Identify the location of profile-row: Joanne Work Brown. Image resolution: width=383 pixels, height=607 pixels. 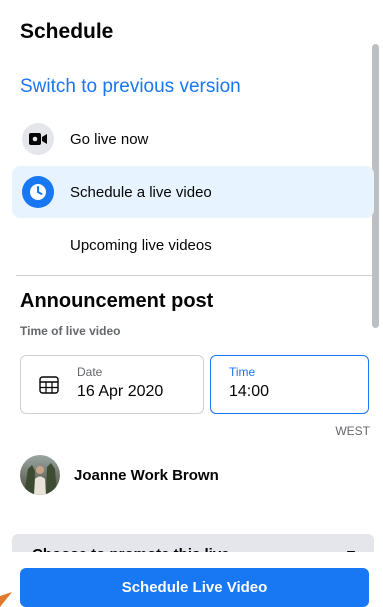
(119, 475).